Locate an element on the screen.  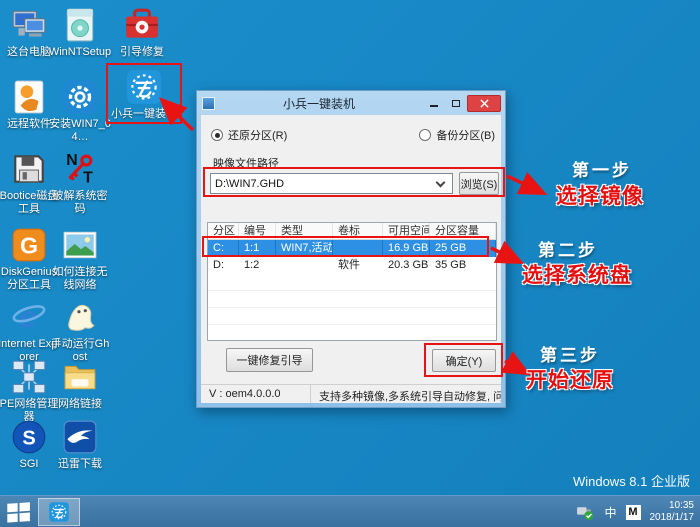
photo-icon is located at coordinates (80, 245).